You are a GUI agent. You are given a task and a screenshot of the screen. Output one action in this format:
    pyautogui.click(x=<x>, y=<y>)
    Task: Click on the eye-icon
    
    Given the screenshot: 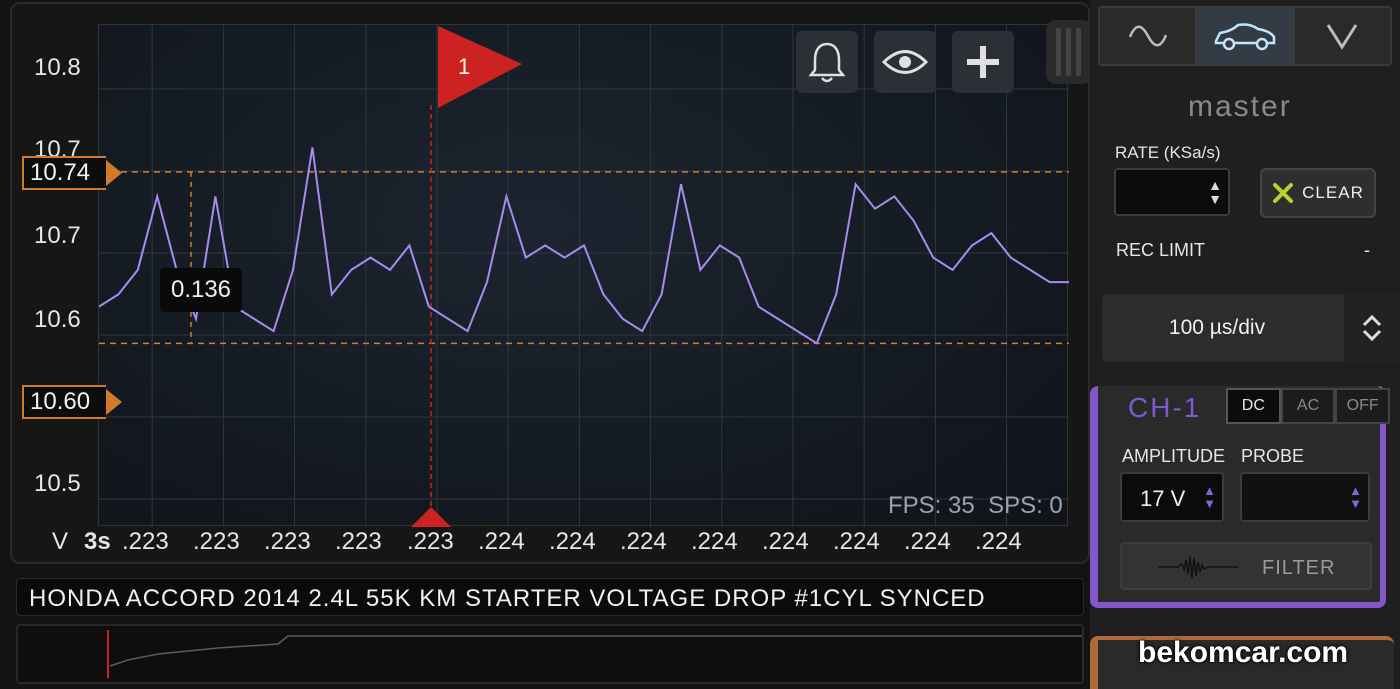 What is the action you would take?
    pyautogui.click(x=905, y=62)
    